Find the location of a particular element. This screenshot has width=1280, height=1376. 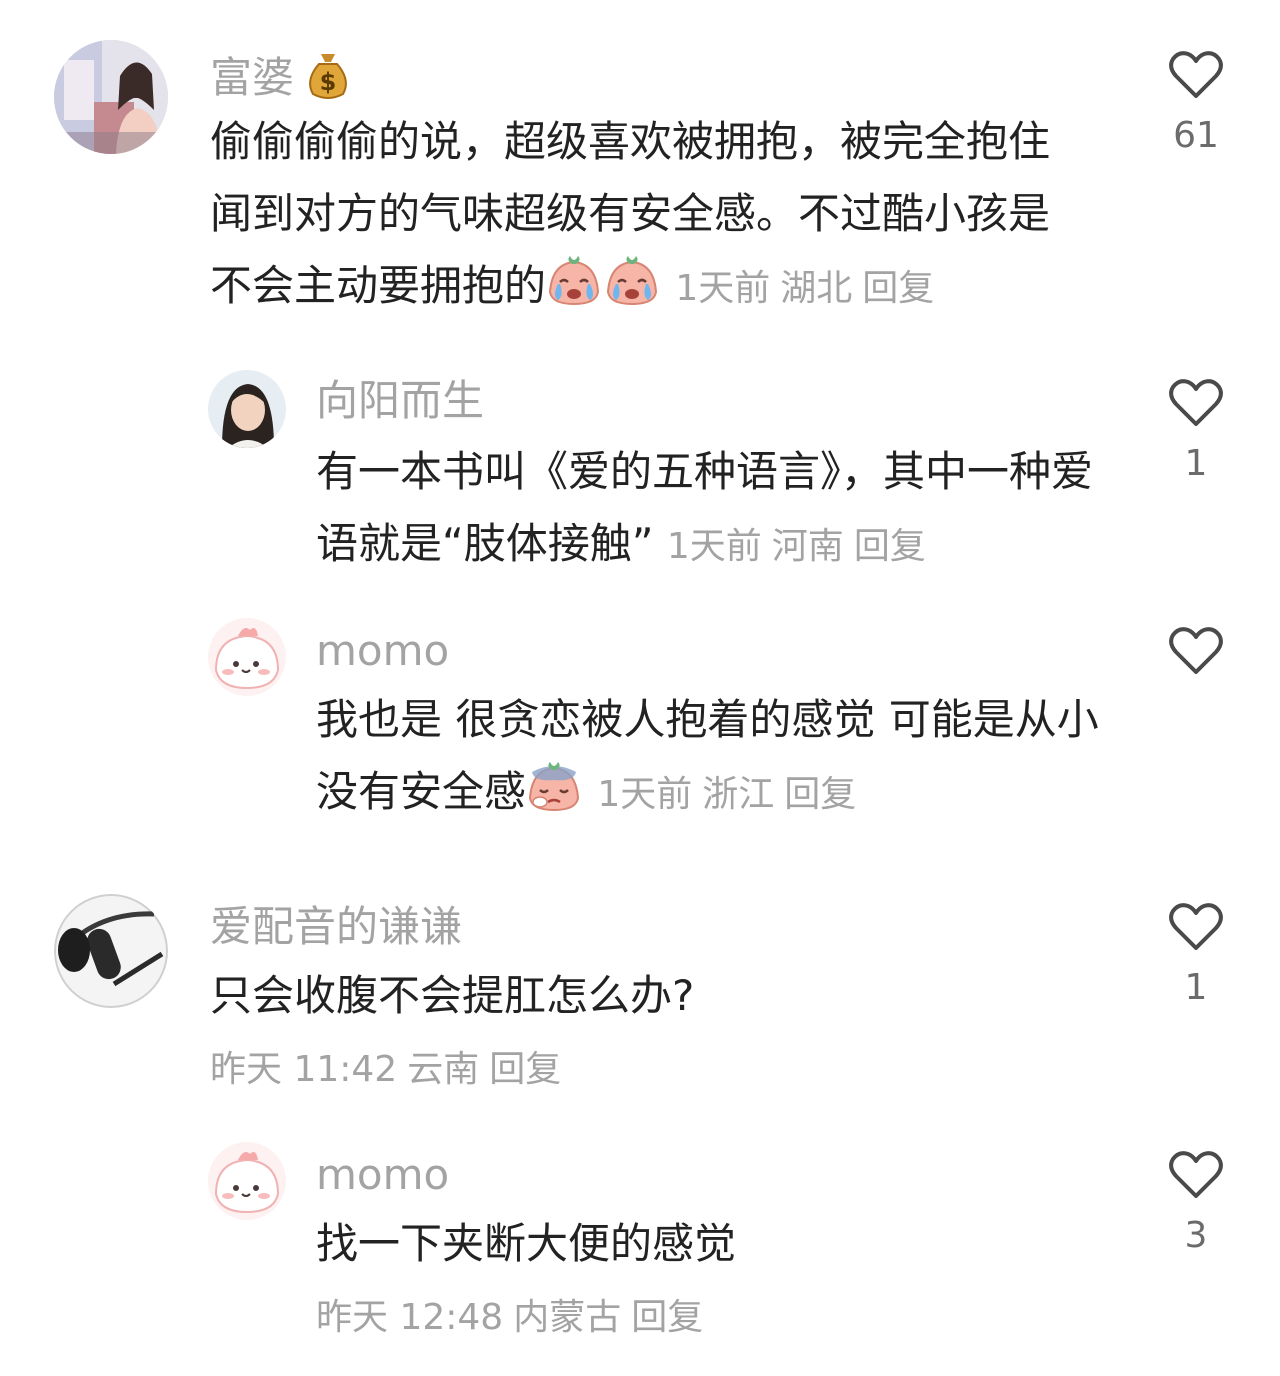

comment-meta: 1天前 湖北 回复 is located at coordinates (809, 288).